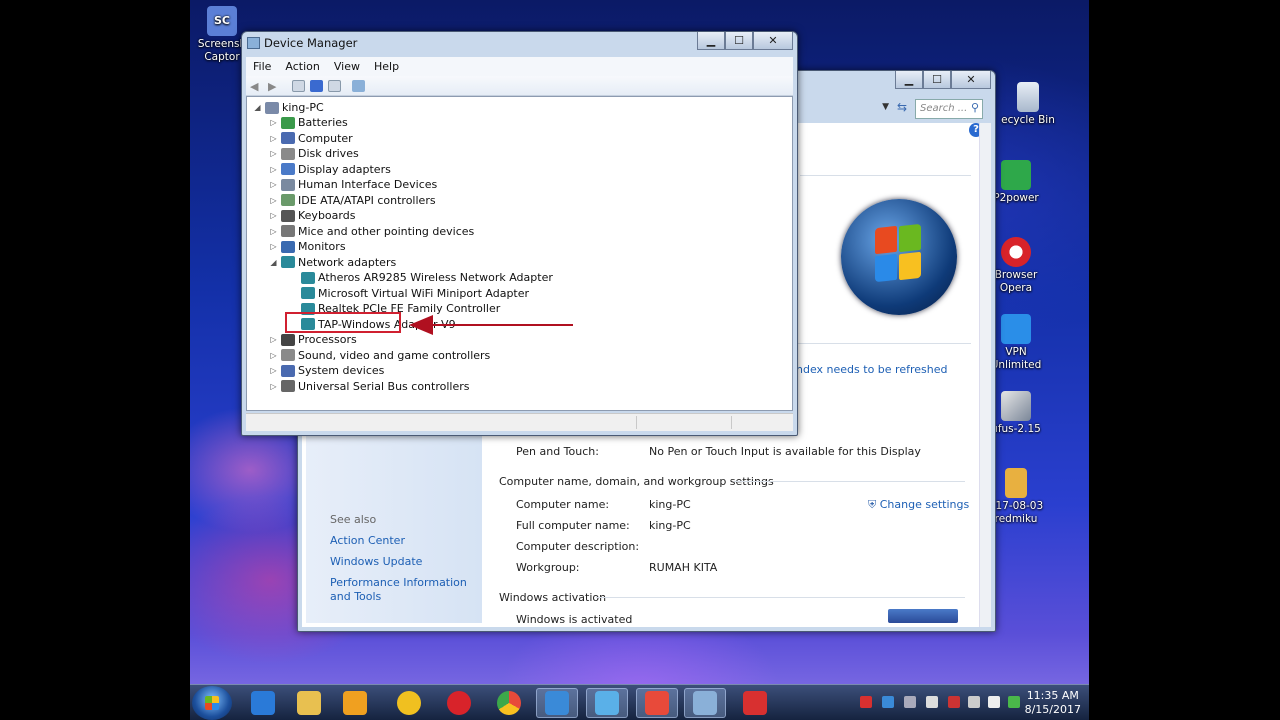 This screenshot has width=1280, height=720. I want to click on tree-category-item: ◢ Network adapters, so click(332, 262).